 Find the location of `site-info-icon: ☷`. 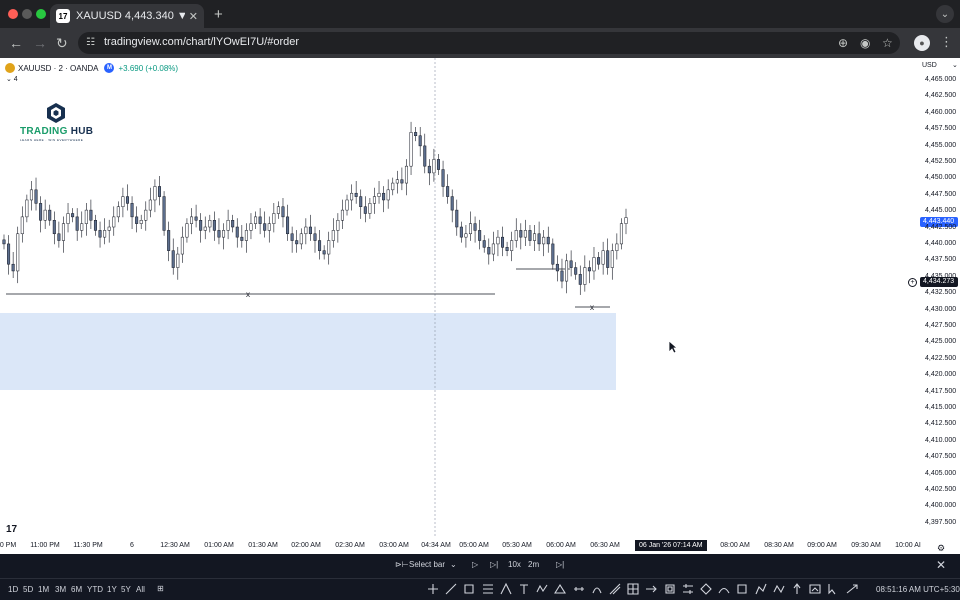

site-info-icon: ☷ is located at coordinates (90, 42).